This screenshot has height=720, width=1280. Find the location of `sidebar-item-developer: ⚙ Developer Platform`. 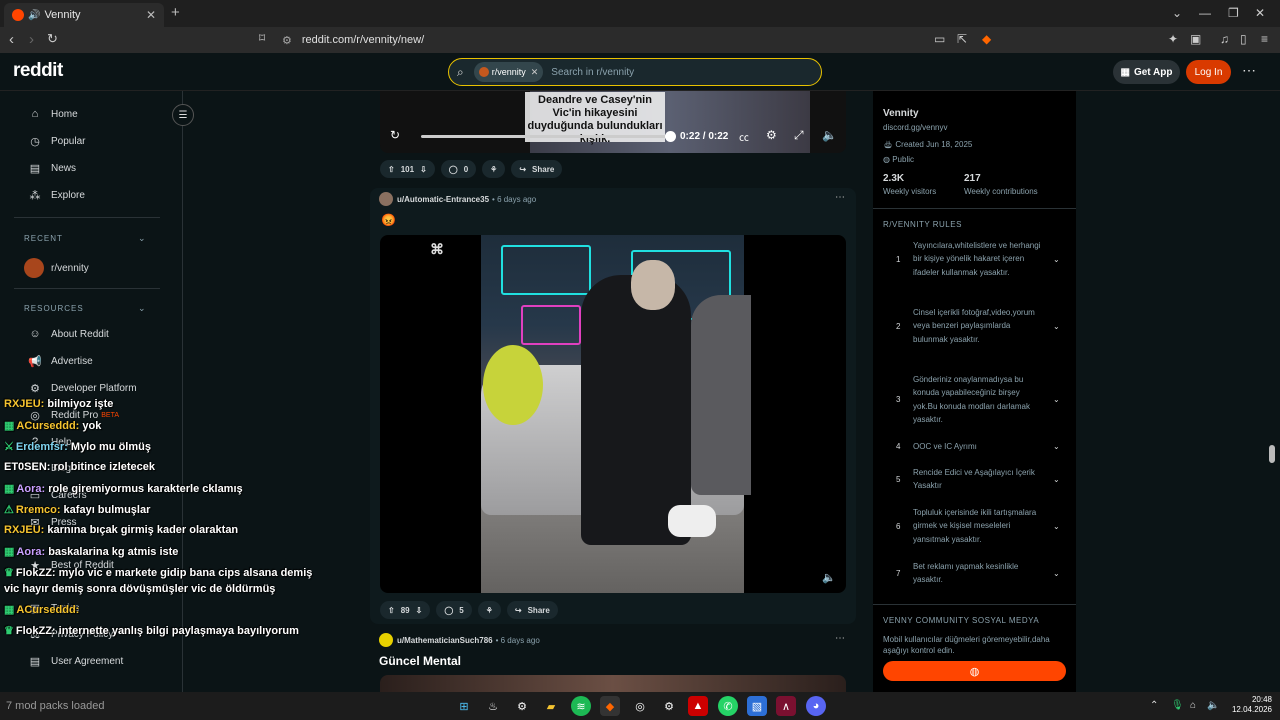

sidebar-item-developer: ⚙ Developer Platform is located at coordinates (82, 388).